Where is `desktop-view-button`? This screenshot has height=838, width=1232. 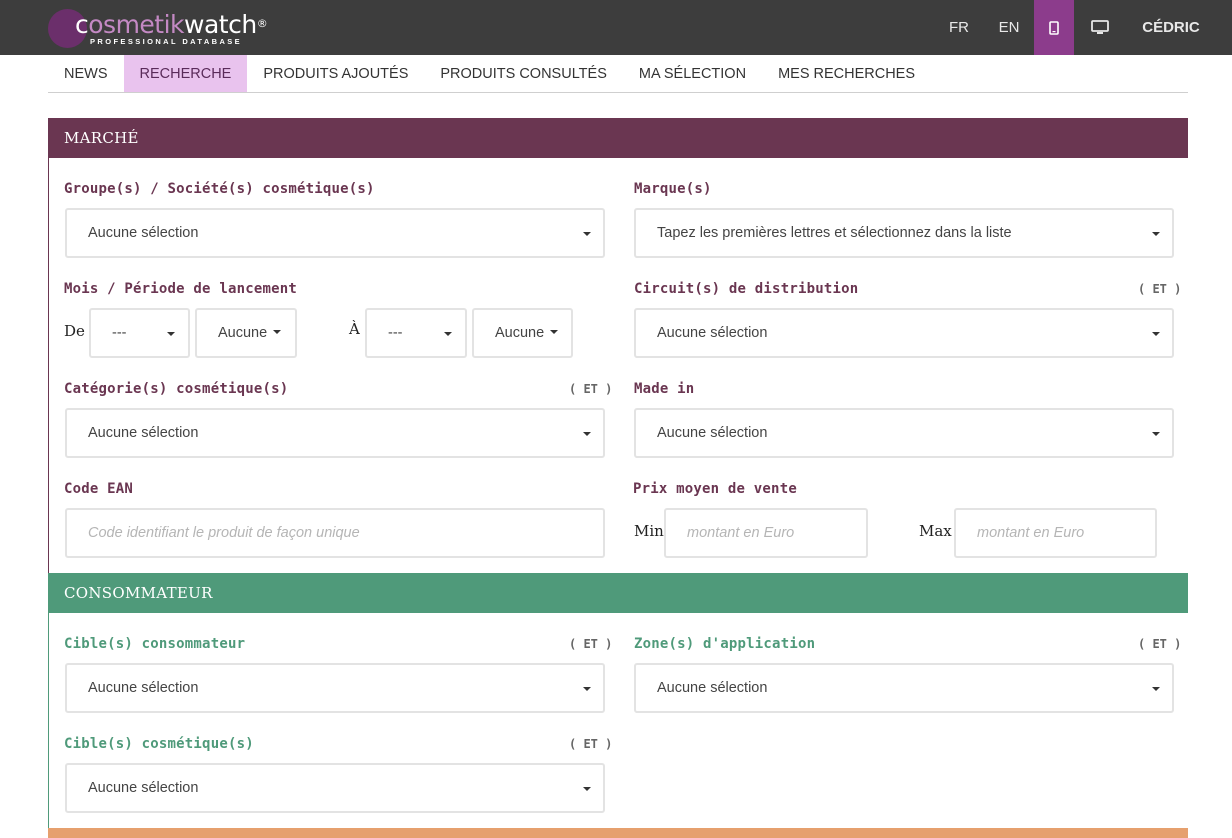
desktop-view-button is located at coordinates (1100, 27).